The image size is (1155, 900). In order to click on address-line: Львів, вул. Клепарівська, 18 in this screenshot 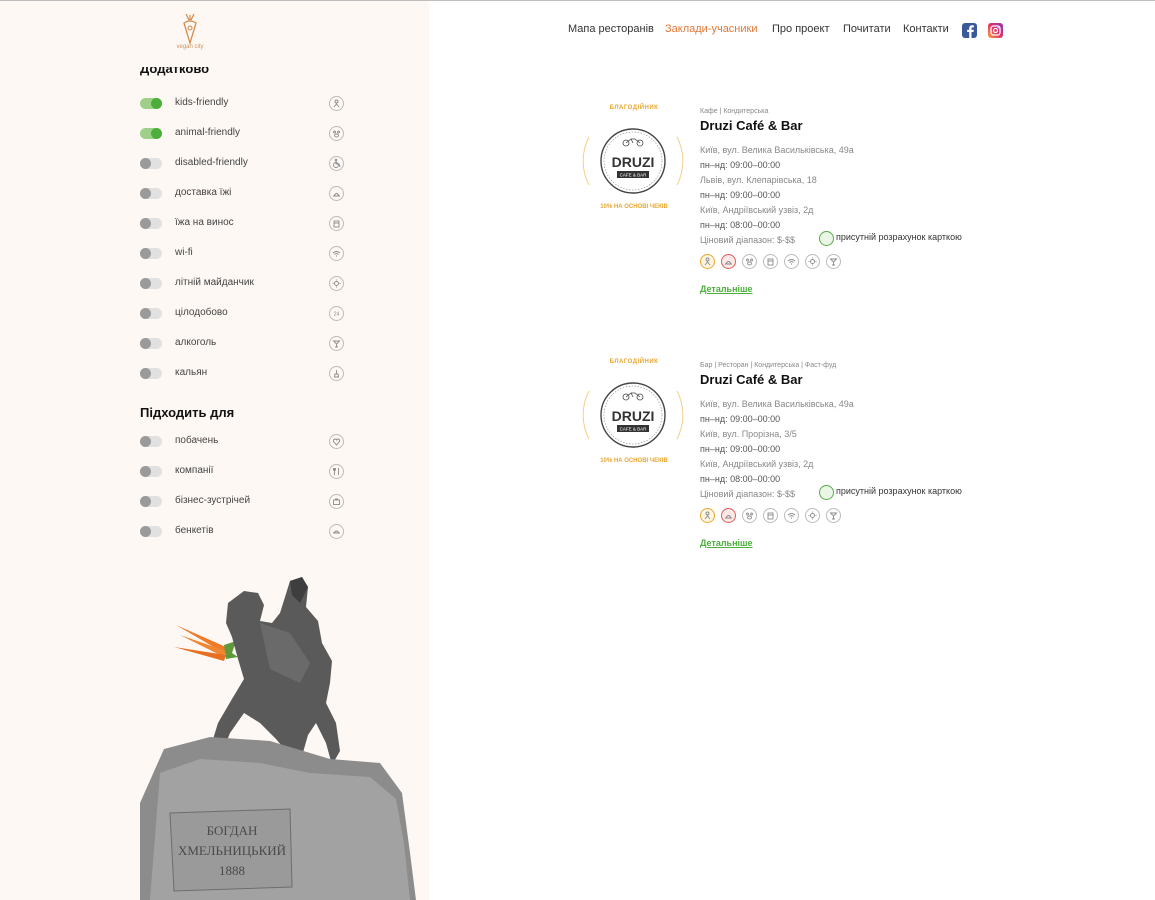, I will do `click(758, 180)`.